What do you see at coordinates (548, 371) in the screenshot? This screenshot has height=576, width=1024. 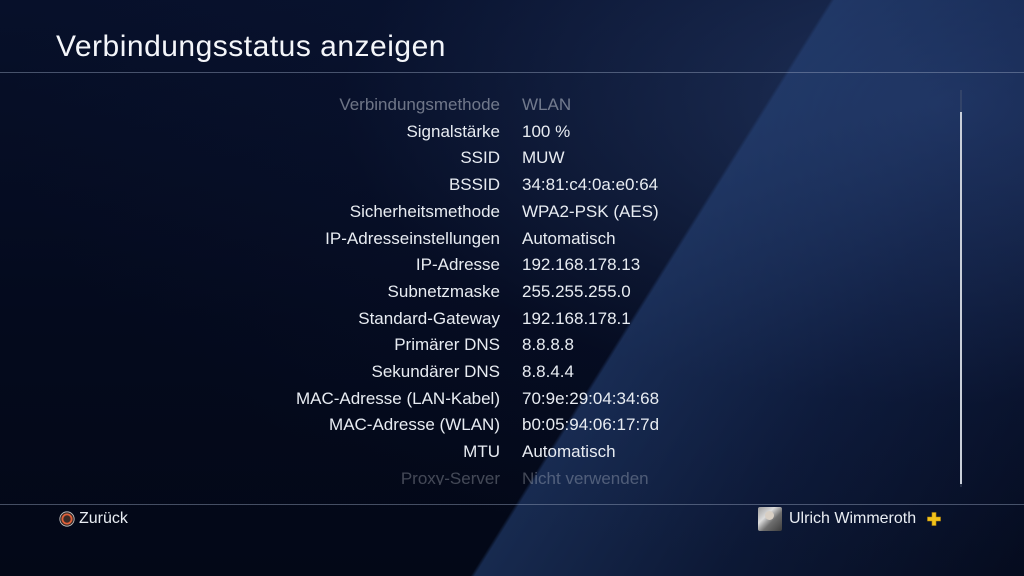 I see `row-value: 8.8.4.4` at bounding box center [548, 371].